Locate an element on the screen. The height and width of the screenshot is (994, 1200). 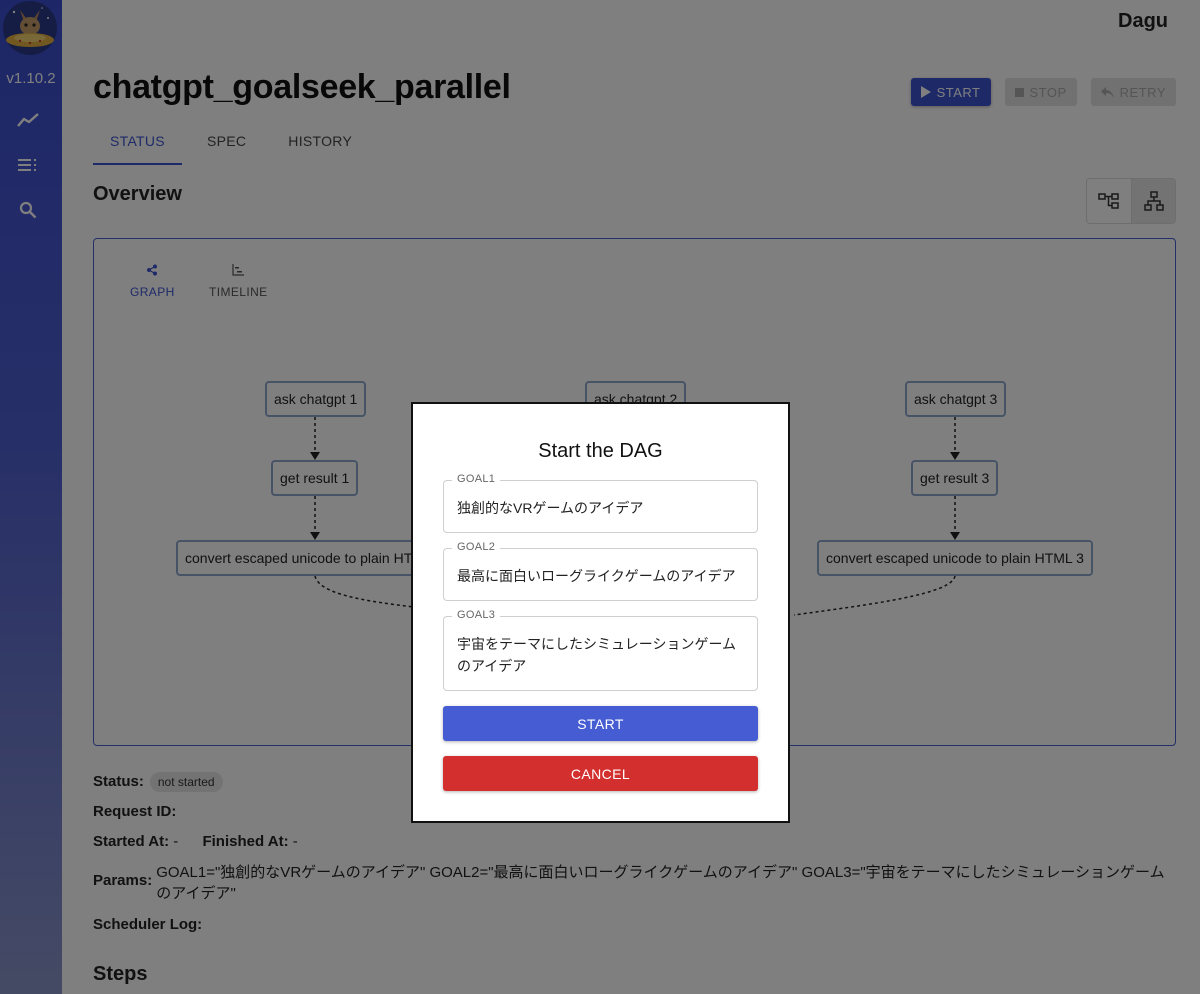
goal3-field: GOAL3 宇宙をテーマにしたシミュレーションゲームのアイデア is located at coordinates (600, 650).